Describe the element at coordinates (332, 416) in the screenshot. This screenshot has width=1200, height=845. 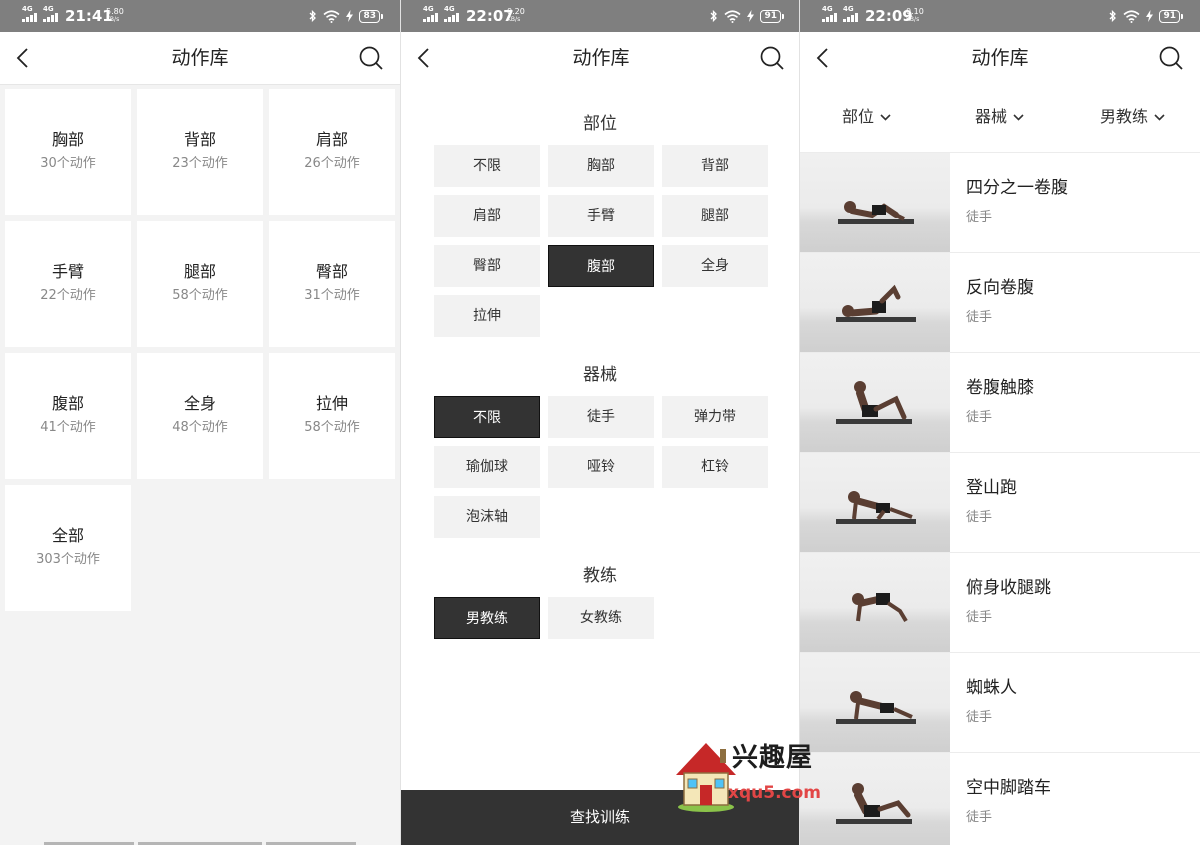
I see `category-card: 拉伸 58个动作` at that location.